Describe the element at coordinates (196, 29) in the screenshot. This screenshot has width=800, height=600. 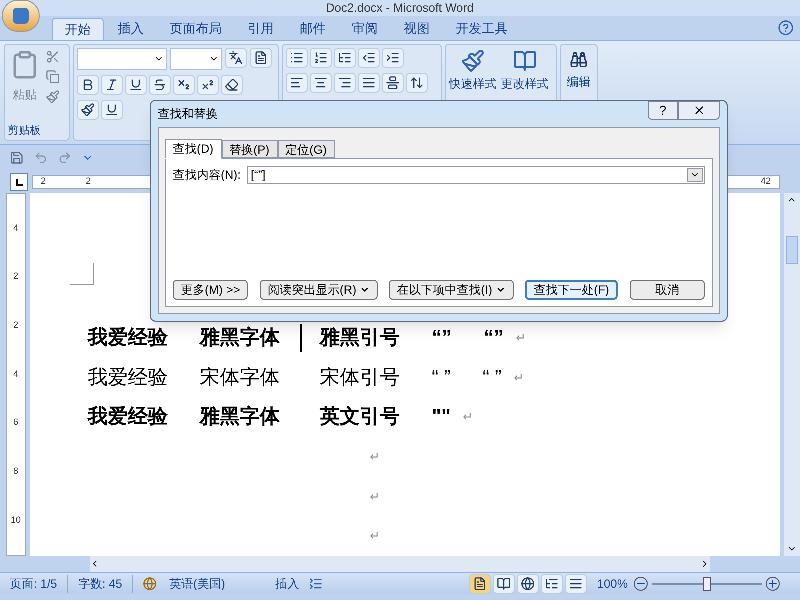
I see `ribbon-tab: 页面布局` at that location.